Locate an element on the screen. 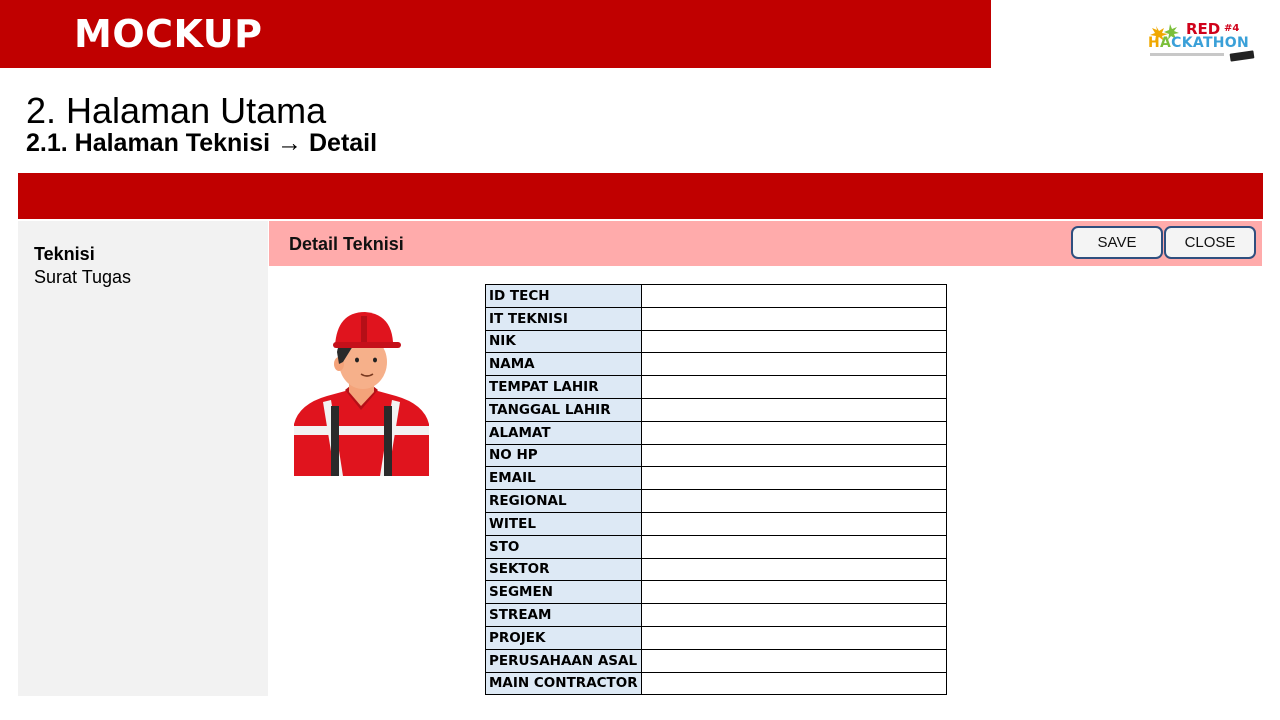  detail-panel-header: Detail Teknisi SAVE CLOSE is located at coordinates (765, 243).